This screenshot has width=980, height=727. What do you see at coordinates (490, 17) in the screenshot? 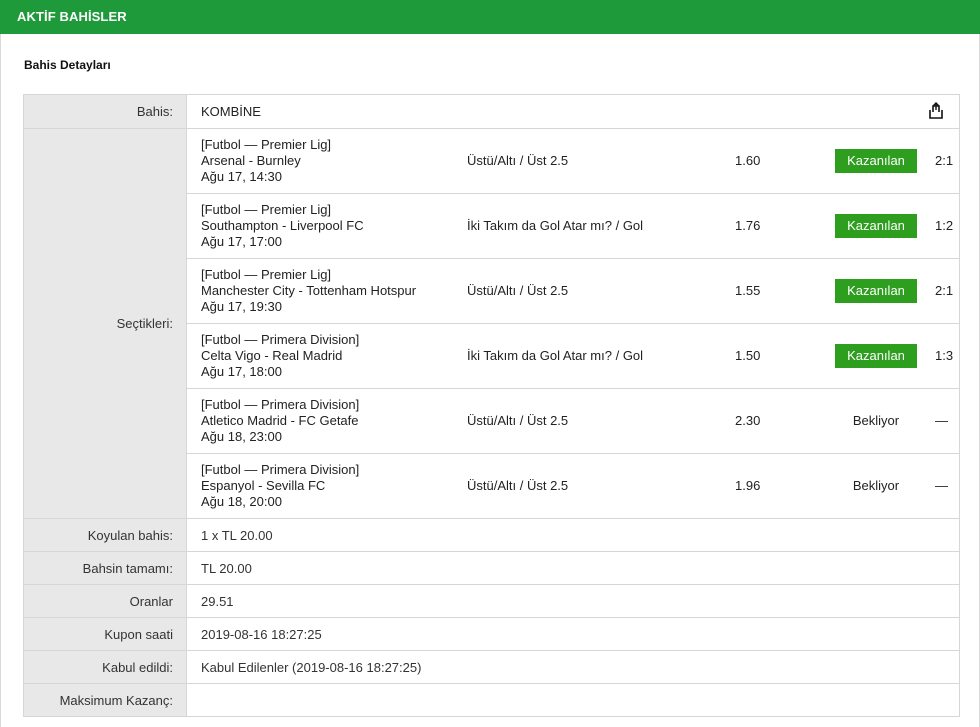
I see `page-header: AKTİF BAHİSLER` at bounding box center [490, 17].